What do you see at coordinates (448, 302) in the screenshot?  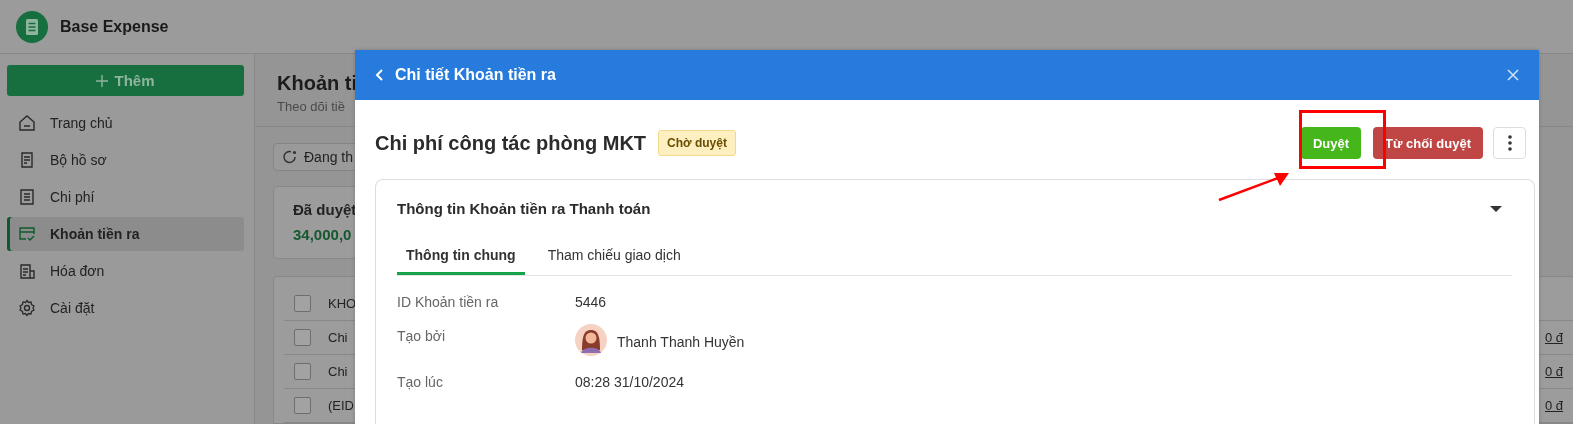 I see `field-label: ID Khoản tiền ra` at bounding box center [448, 302].